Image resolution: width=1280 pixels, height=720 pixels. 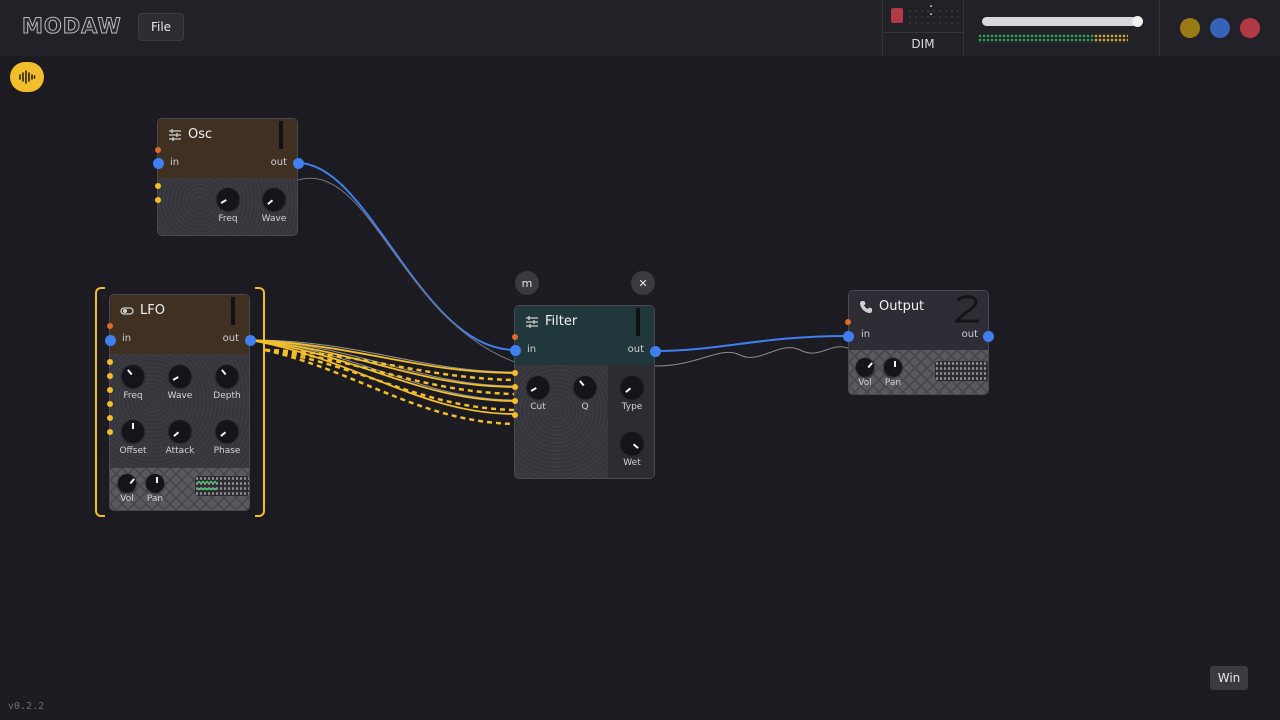 What do you see at coordinates (1220, 28) in the screenshot?
I see `window-maximize-button` at bounding box center [1220, 28].